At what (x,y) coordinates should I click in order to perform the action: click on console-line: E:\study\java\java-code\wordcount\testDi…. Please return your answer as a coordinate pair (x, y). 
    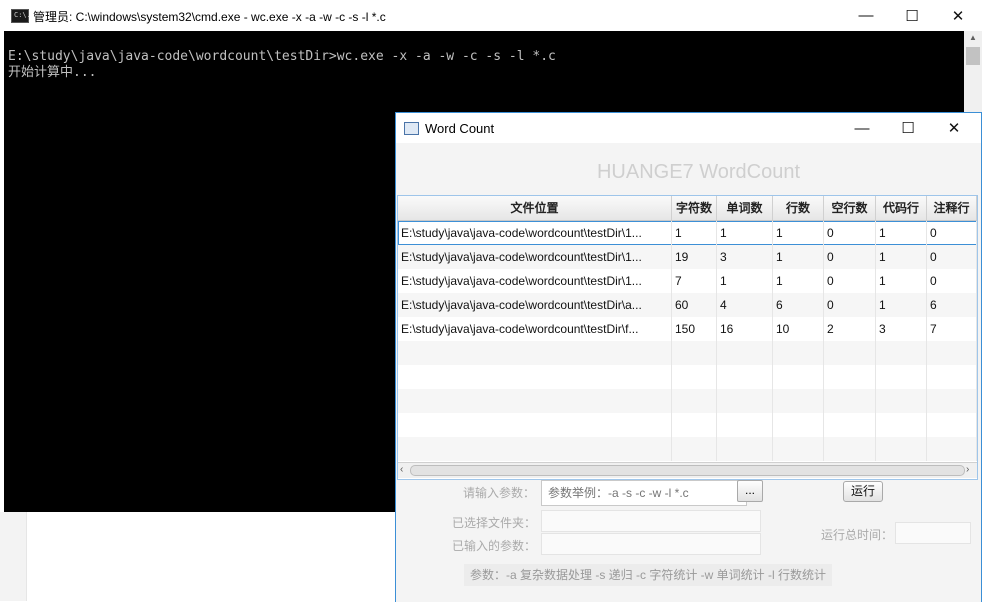
    Looking at the image, I should click on (282, 56).